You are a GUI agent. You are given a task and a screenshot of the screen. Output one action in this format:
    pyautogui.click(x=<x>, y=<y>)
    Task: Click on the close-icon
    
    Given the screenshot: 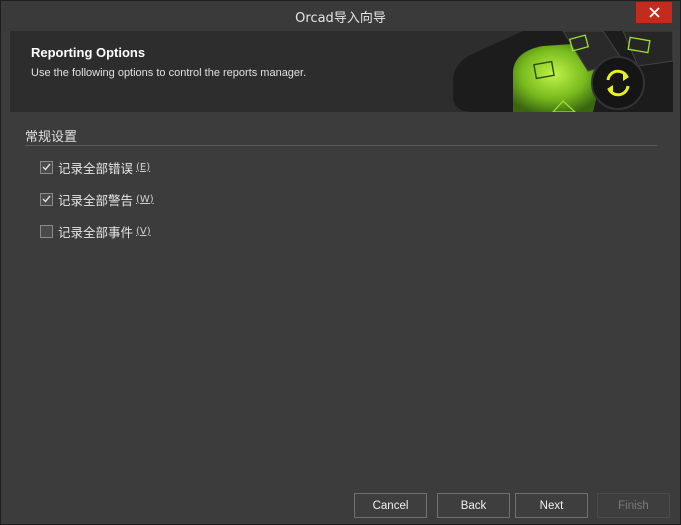 What is the action you would take?
    pyautogui.click(x=654, y=12)
    